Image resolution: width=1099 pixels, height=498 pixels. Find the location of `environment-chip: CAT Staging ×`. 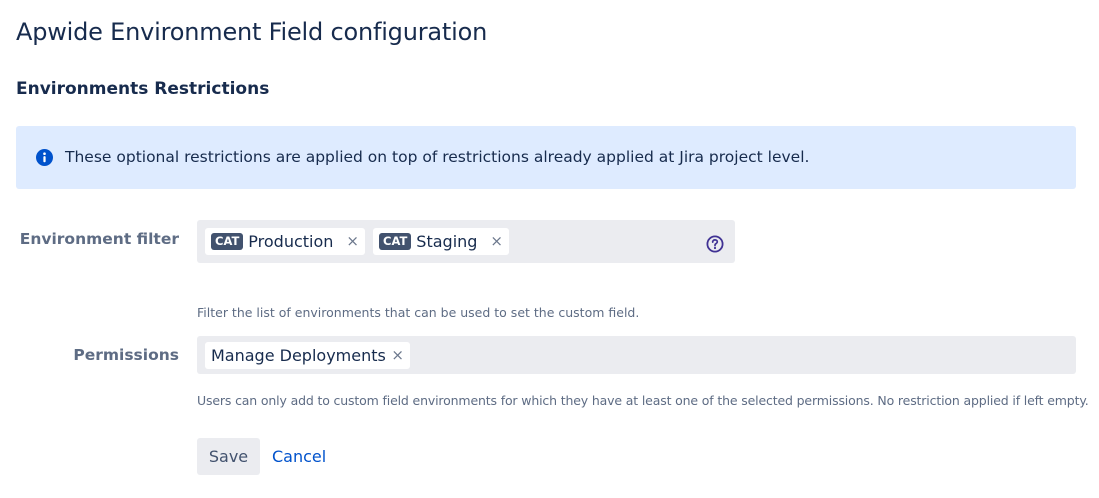

environment-chip: CAT Staging × is located at coordinates (441, 241).